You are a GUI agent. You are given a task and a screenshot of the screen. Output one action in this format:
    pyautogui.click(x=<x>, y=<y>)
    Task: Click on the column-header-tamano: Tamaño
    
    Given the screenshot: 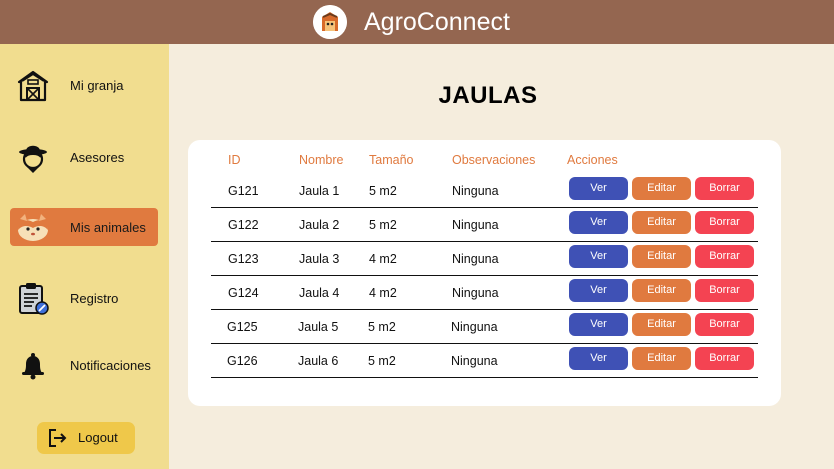 What is the action you would take?
    pyautogui.click(x=391, y=160)
    